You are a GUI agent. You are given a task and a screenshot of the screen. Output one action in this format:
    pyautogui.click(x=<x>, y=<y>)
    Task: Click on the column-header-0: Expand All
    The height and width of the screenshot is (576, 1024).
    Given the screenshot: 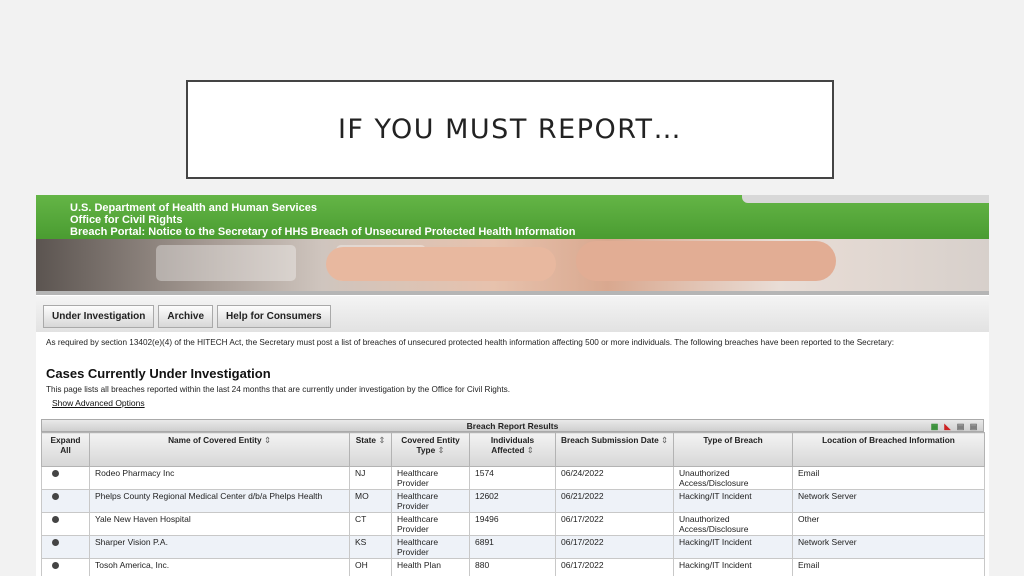 What is the action you would take?
    pyautogui.click(x=65, y=449)
    